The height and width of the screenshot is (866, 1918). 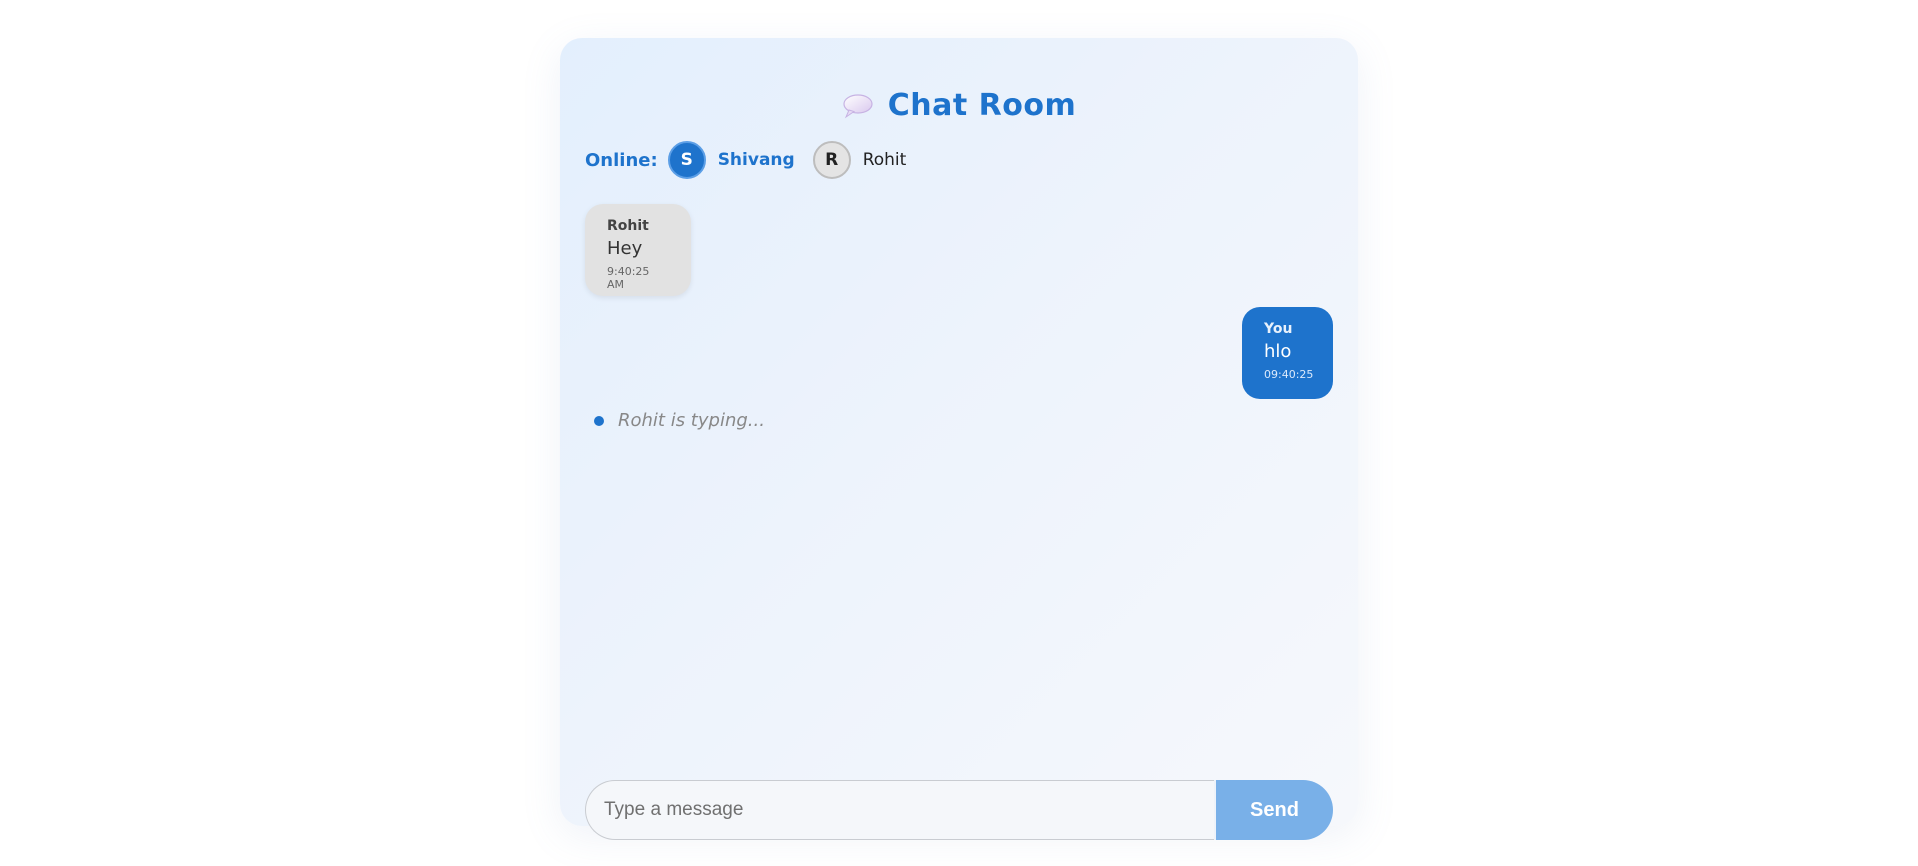 I want to click on message-bubble-outgoing: You hlo 09:40:25, so click(x=1287, y=353).